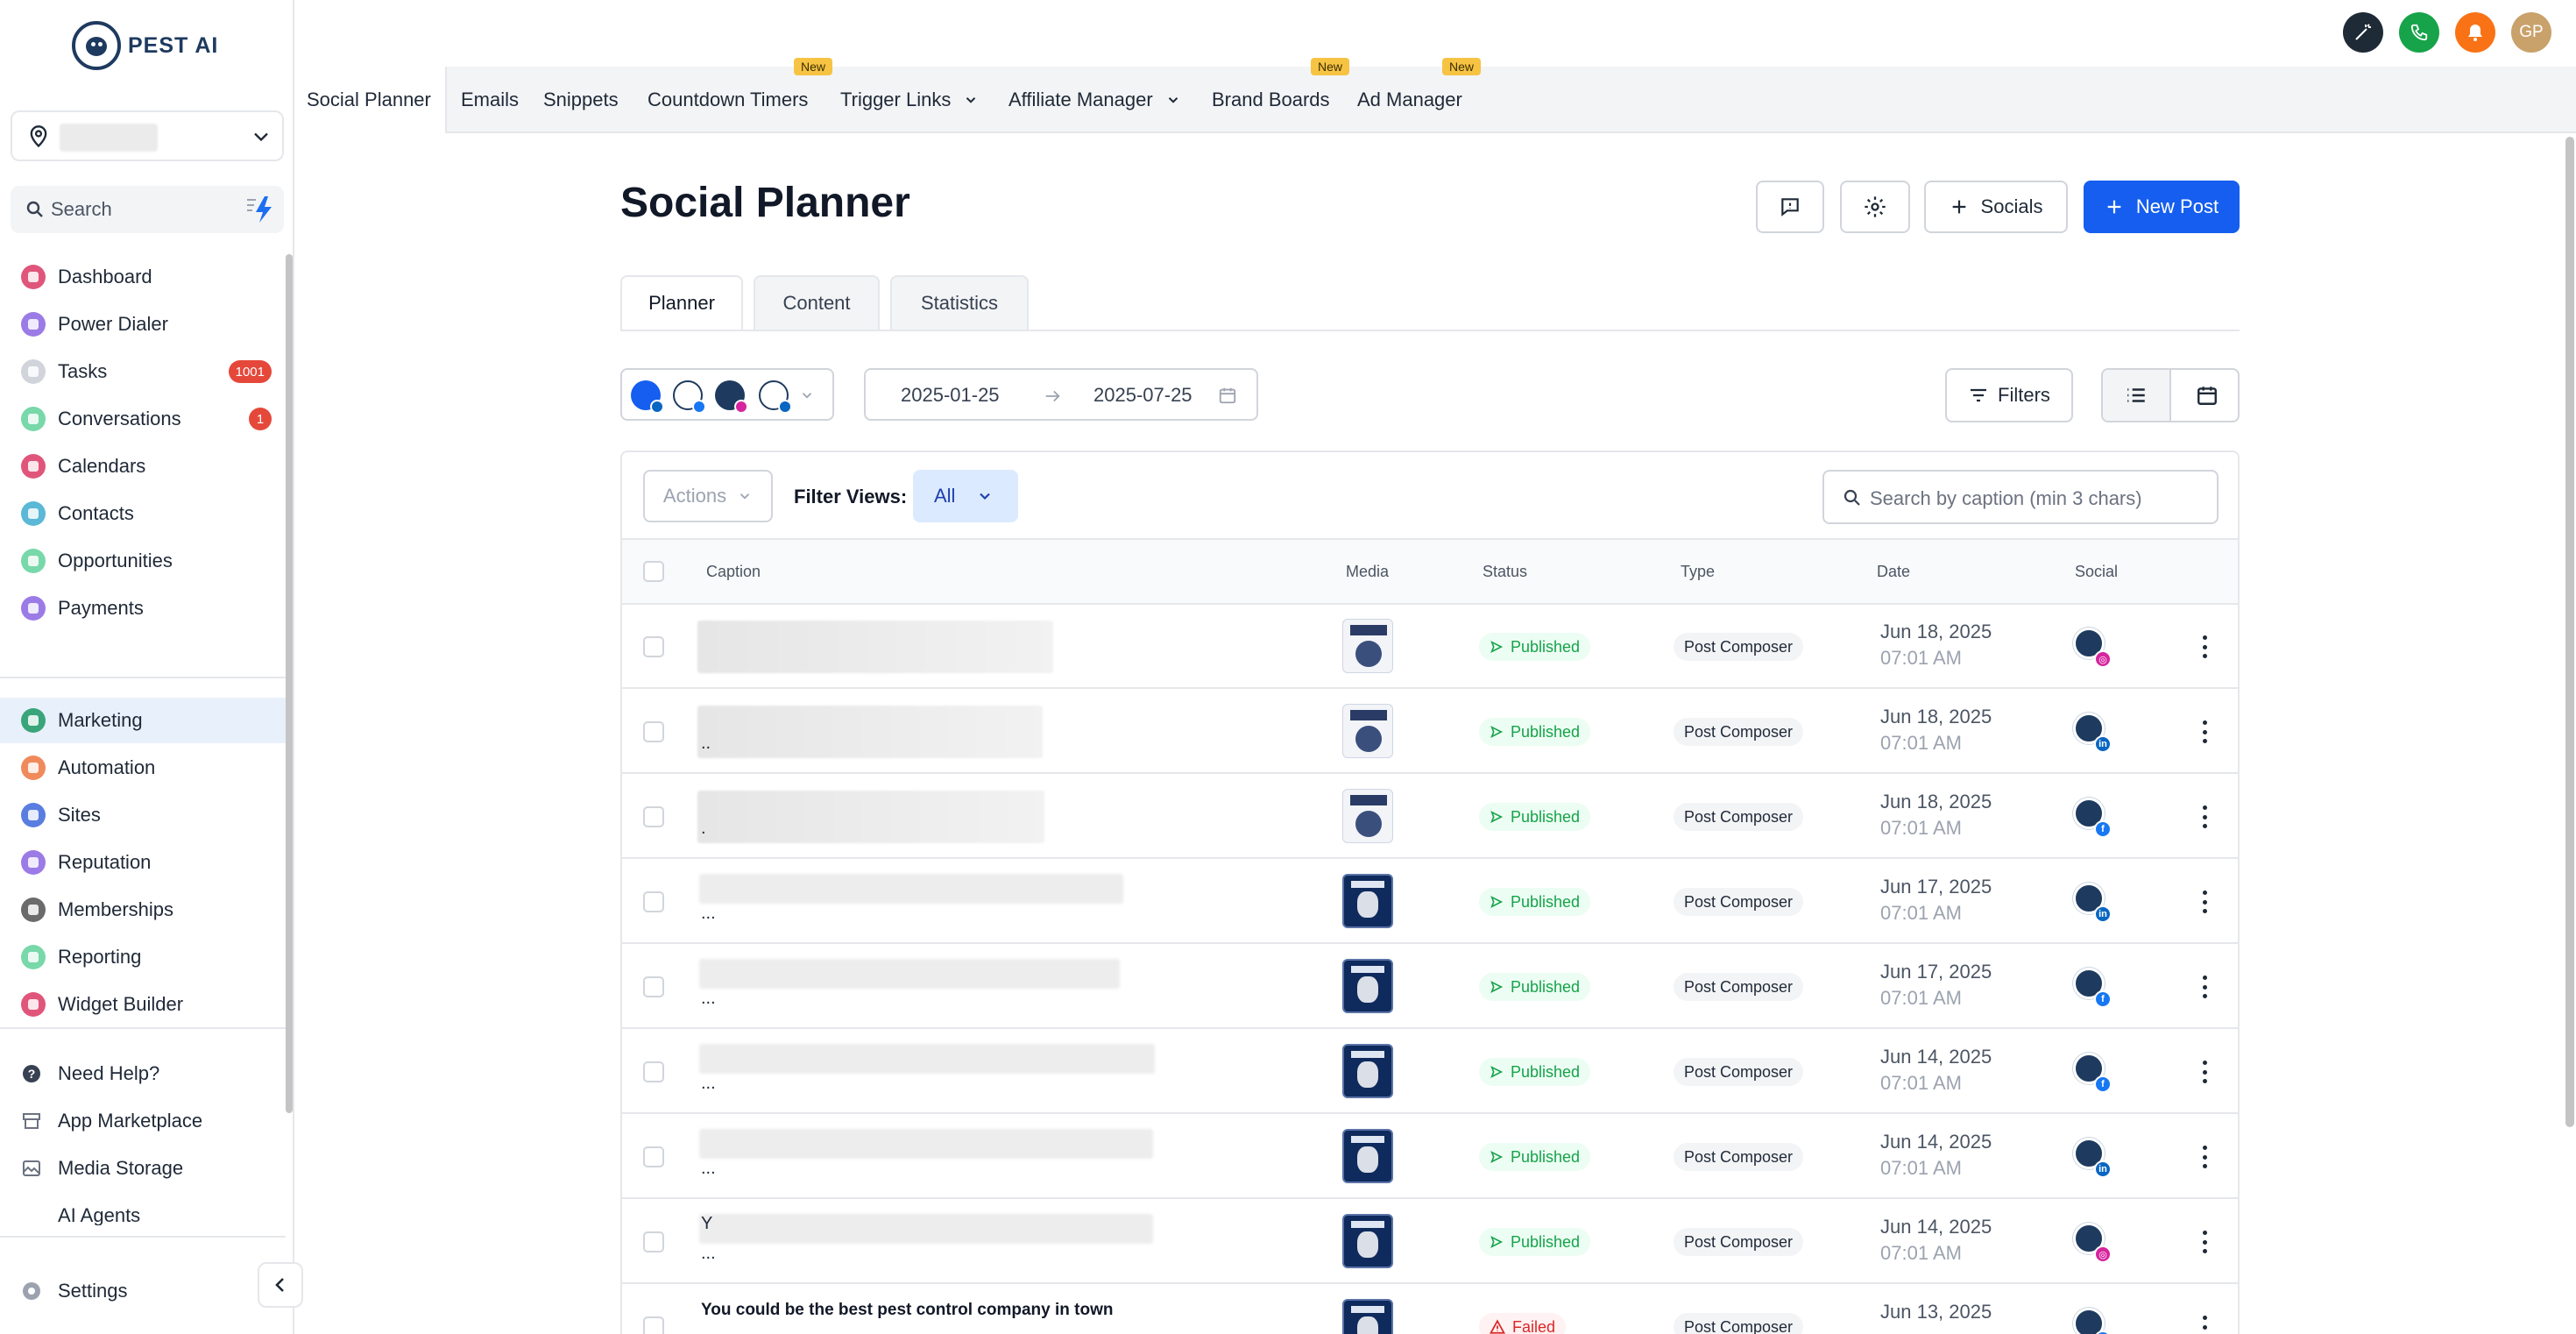 The width and height of the screenshot is (2576, 1334). Describe the element at coordinates (2137, 395) in the screenshot. I see `list-view-button` at that location.